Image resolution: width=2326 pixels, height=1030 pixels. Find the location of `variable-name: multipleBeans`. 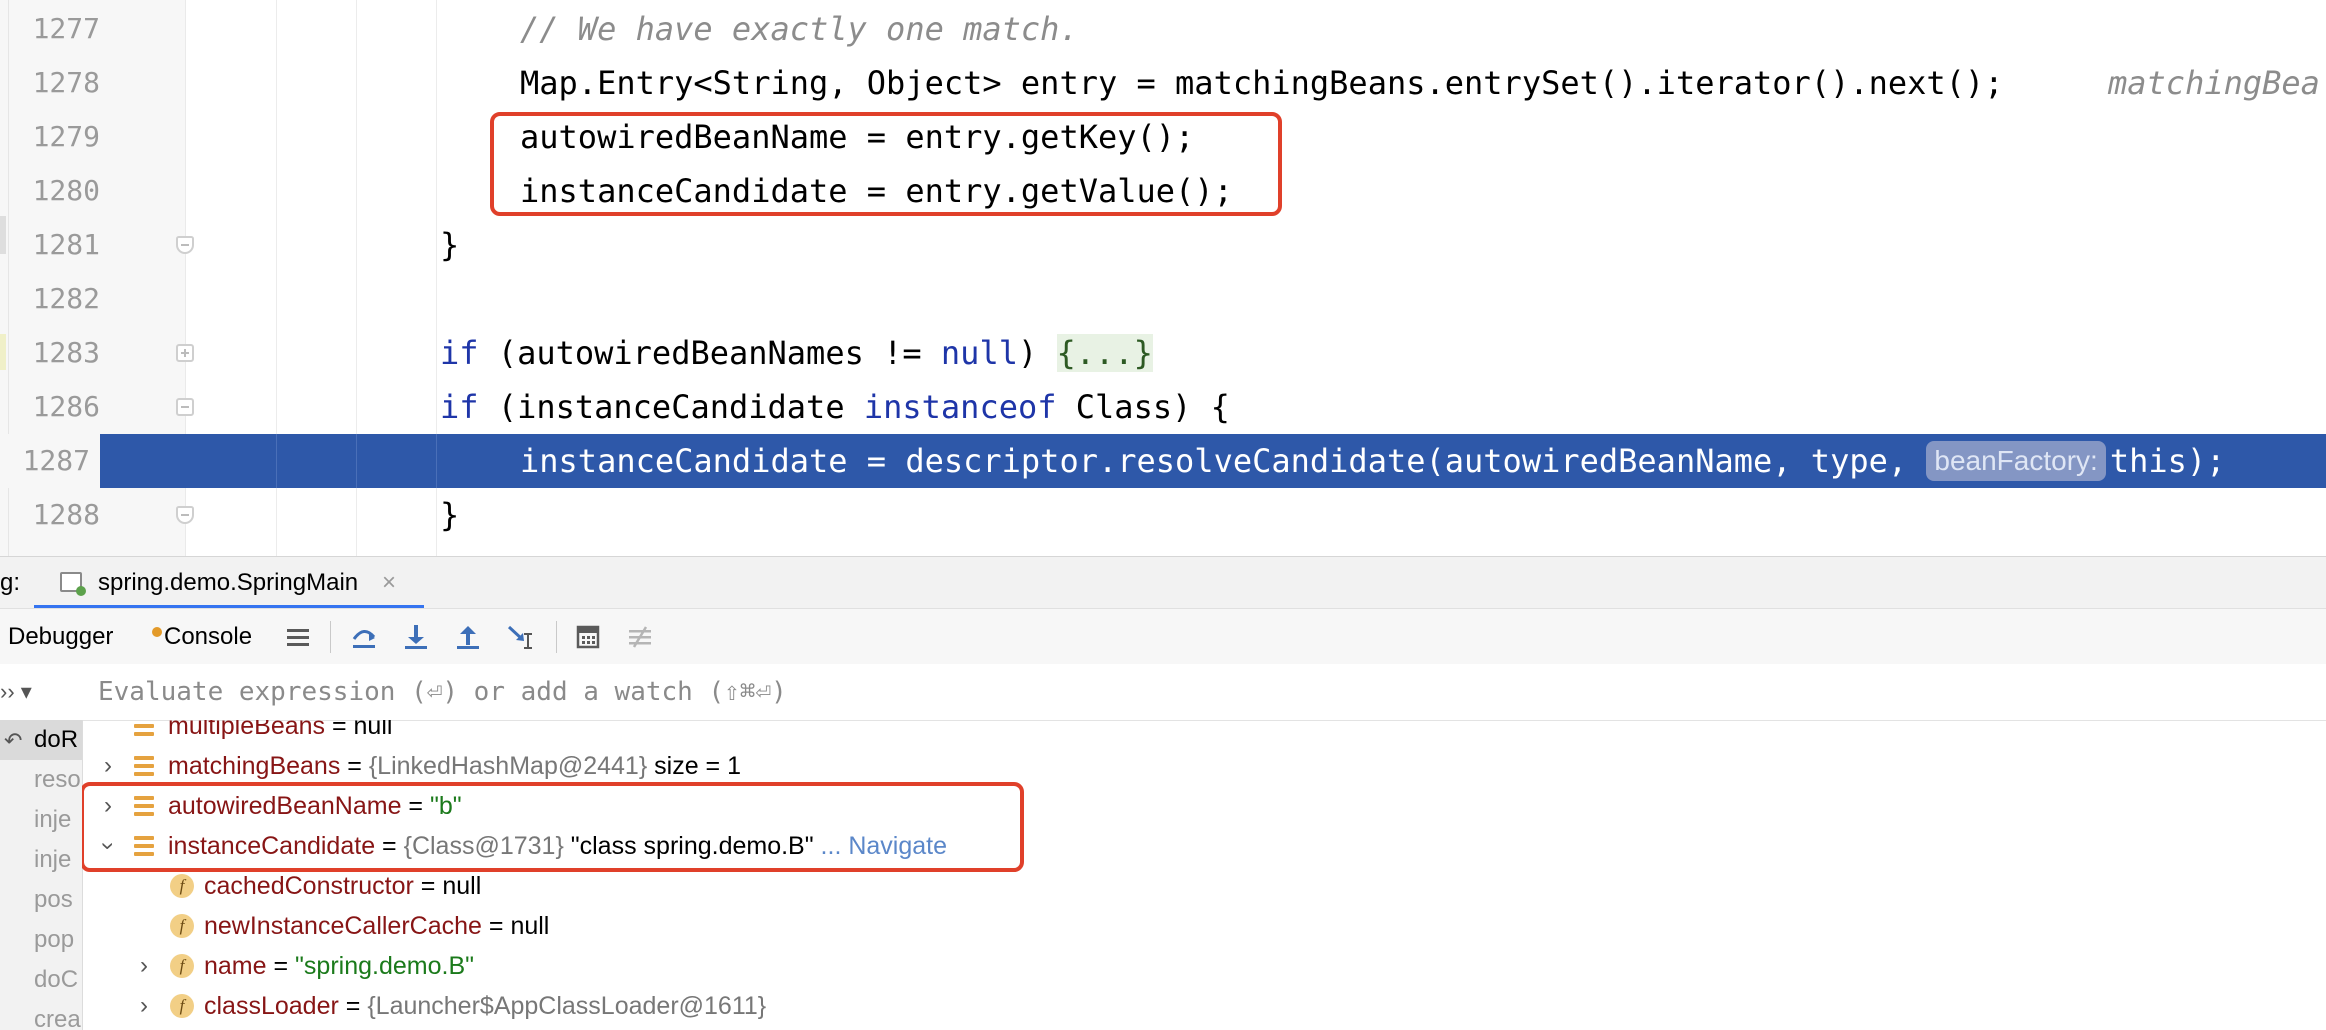

variable-name: multipleBeans is located at coordinates (247, 730).